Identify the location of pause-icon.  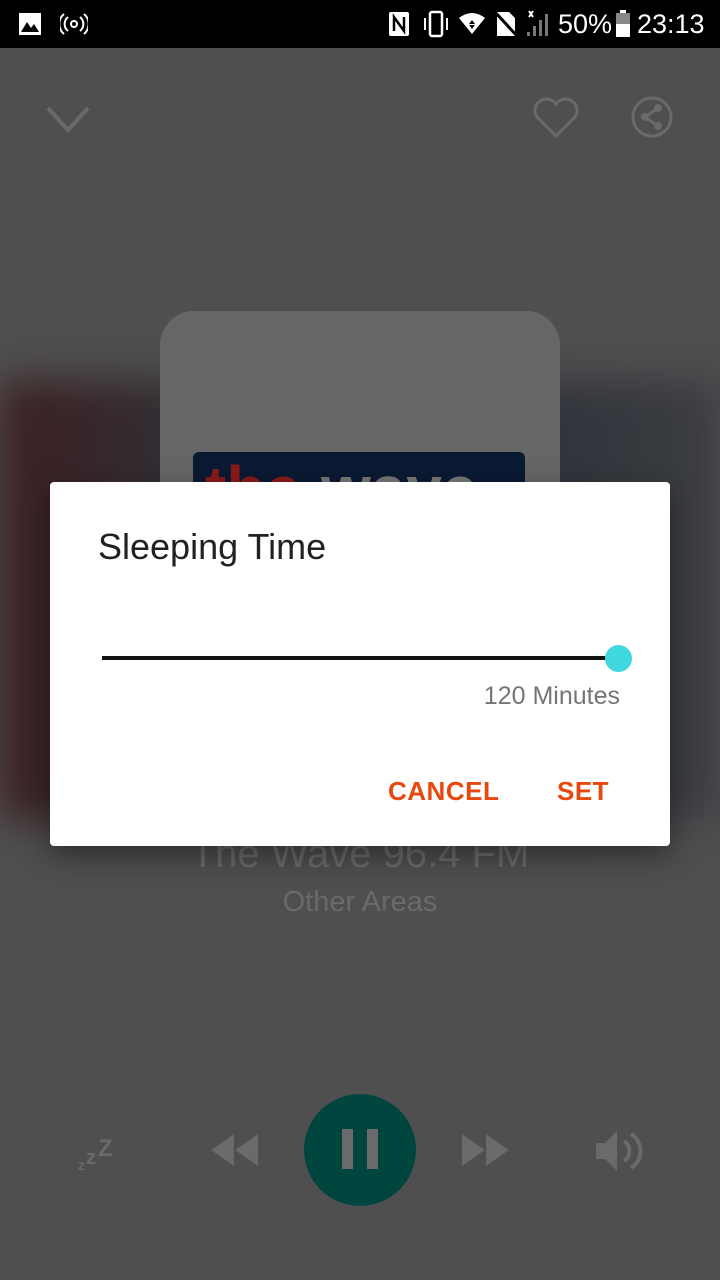
(347, 1149).